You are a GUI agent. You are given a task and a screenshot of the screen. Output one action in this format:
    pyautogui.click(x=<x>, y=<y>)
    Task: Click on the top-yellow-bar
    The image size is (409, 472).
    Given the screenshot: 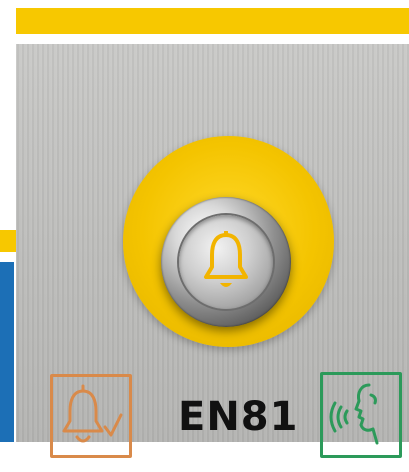 What is the action you would take?
    pyautogui.click(x=212, y=21)
    